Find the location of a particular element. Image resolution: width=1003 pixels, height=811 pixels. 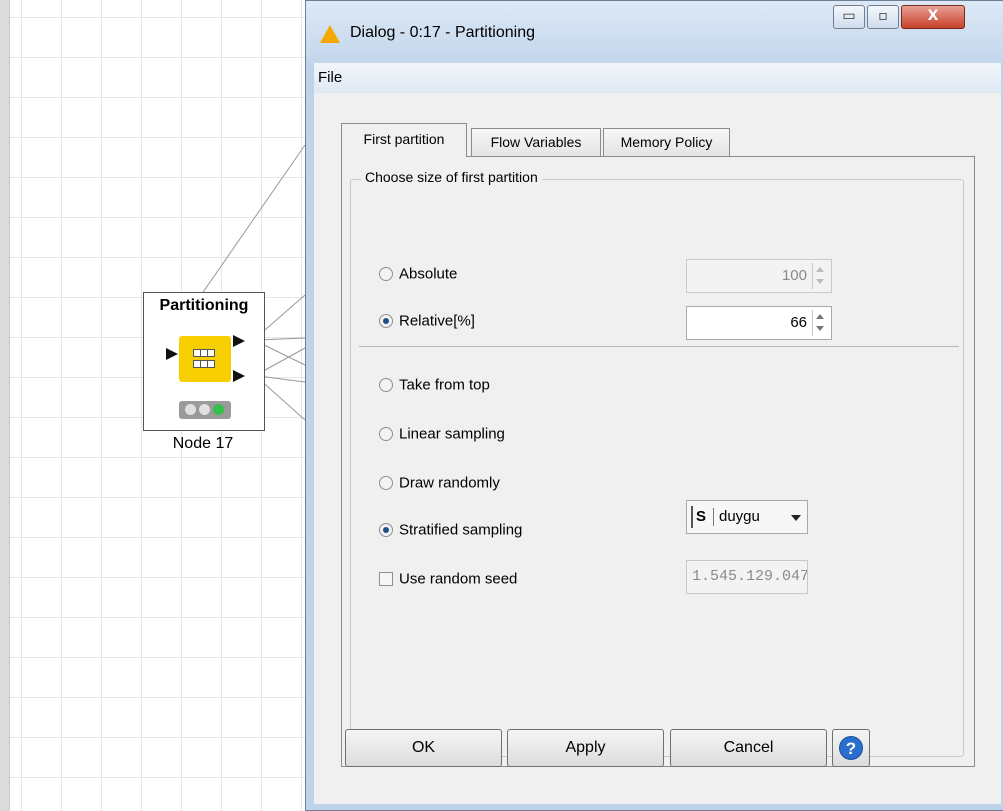

take-from-top-radio is located at coordinates (386, 385).